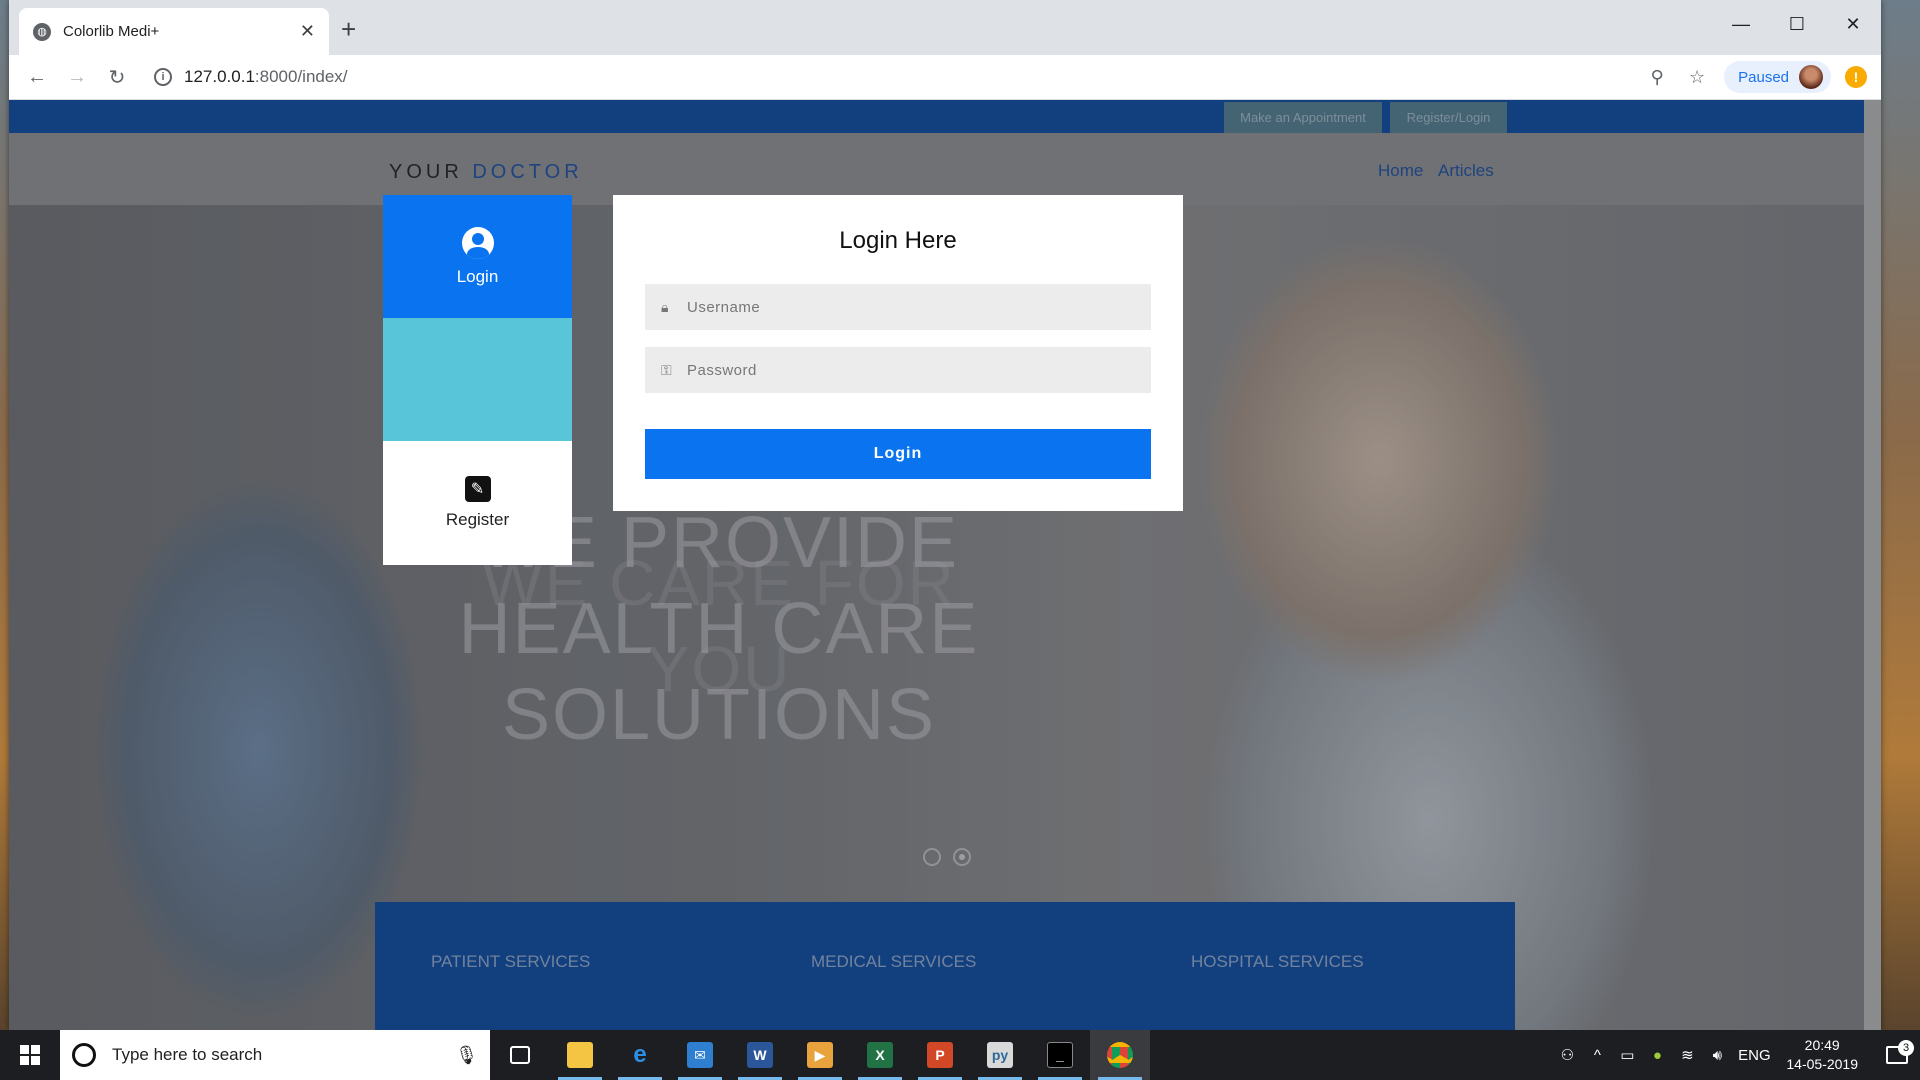 The height and width of the screenshot is (1080, 1920). Describe the element at coordinates (898, 240) in the screenshot. I see `login-title: Login Here` at that location.